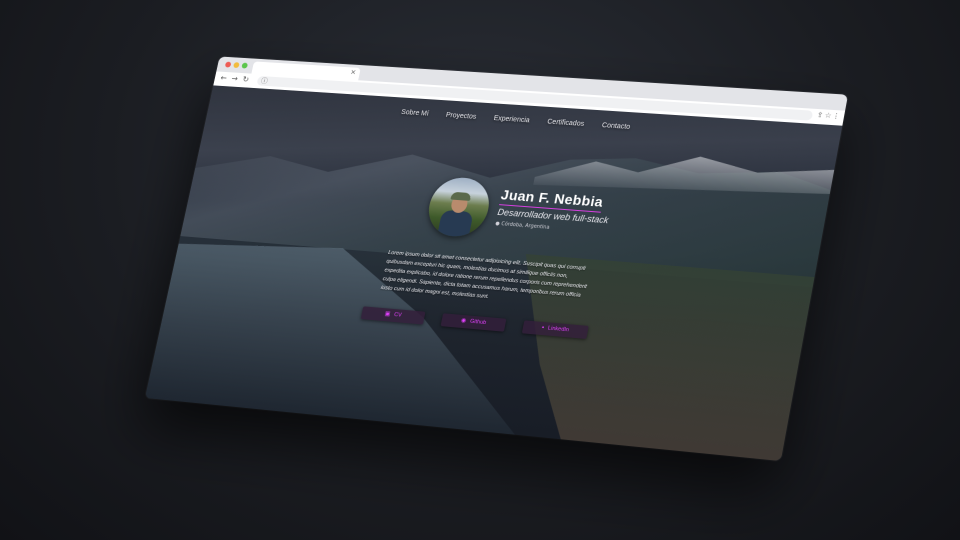  What do you see at coordinates (415, 113) in the screenshot?
I see `nav-item-sobre-mi: Sobre Mí` at bounding box center [415, 113].